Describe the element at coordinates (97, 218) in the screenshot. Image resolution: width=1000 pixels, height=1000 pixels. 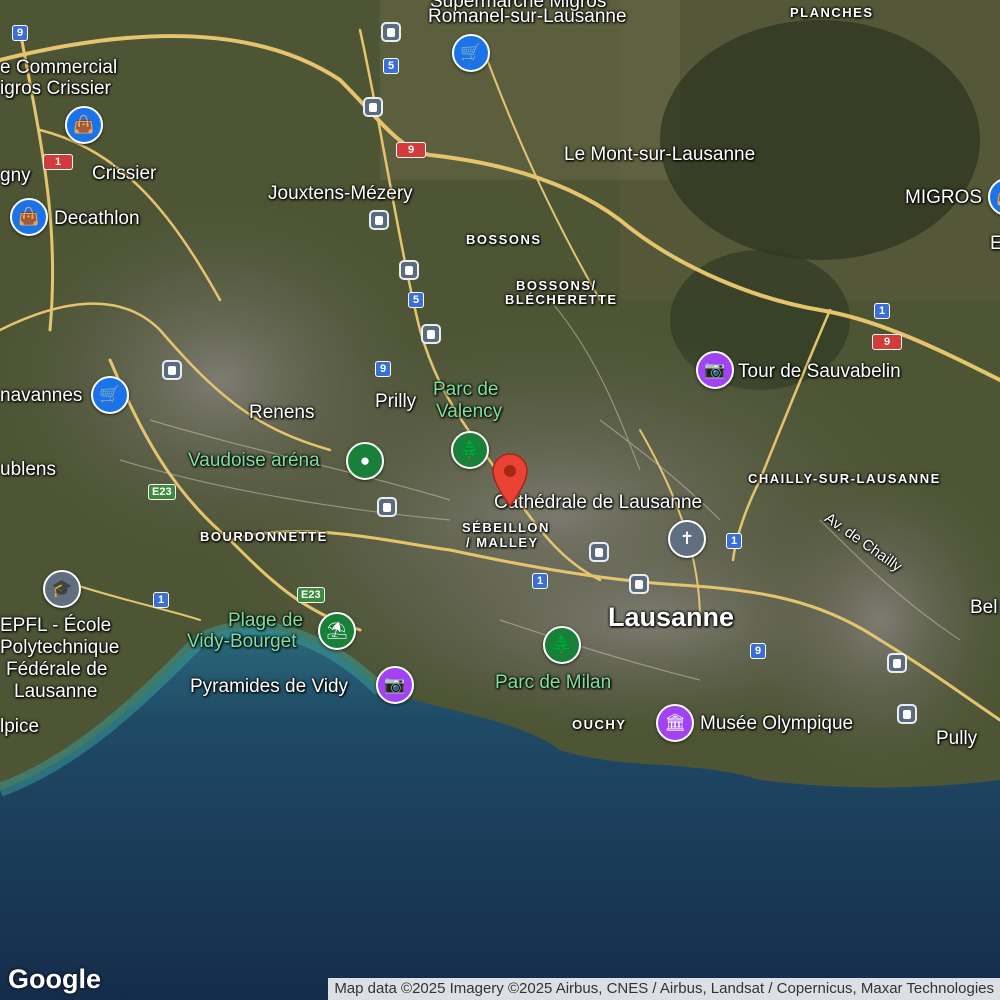
I see `label-decathlon: Decathlon` at that location.